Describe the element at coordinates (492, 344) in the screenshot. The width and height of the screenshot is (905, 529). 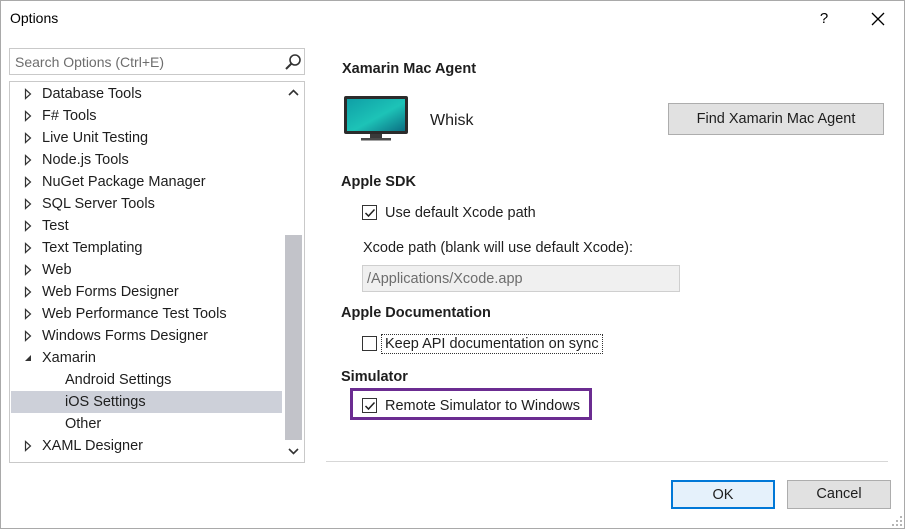
I see `keep-api-docs-label: Keep API documentation on sync` at that location.